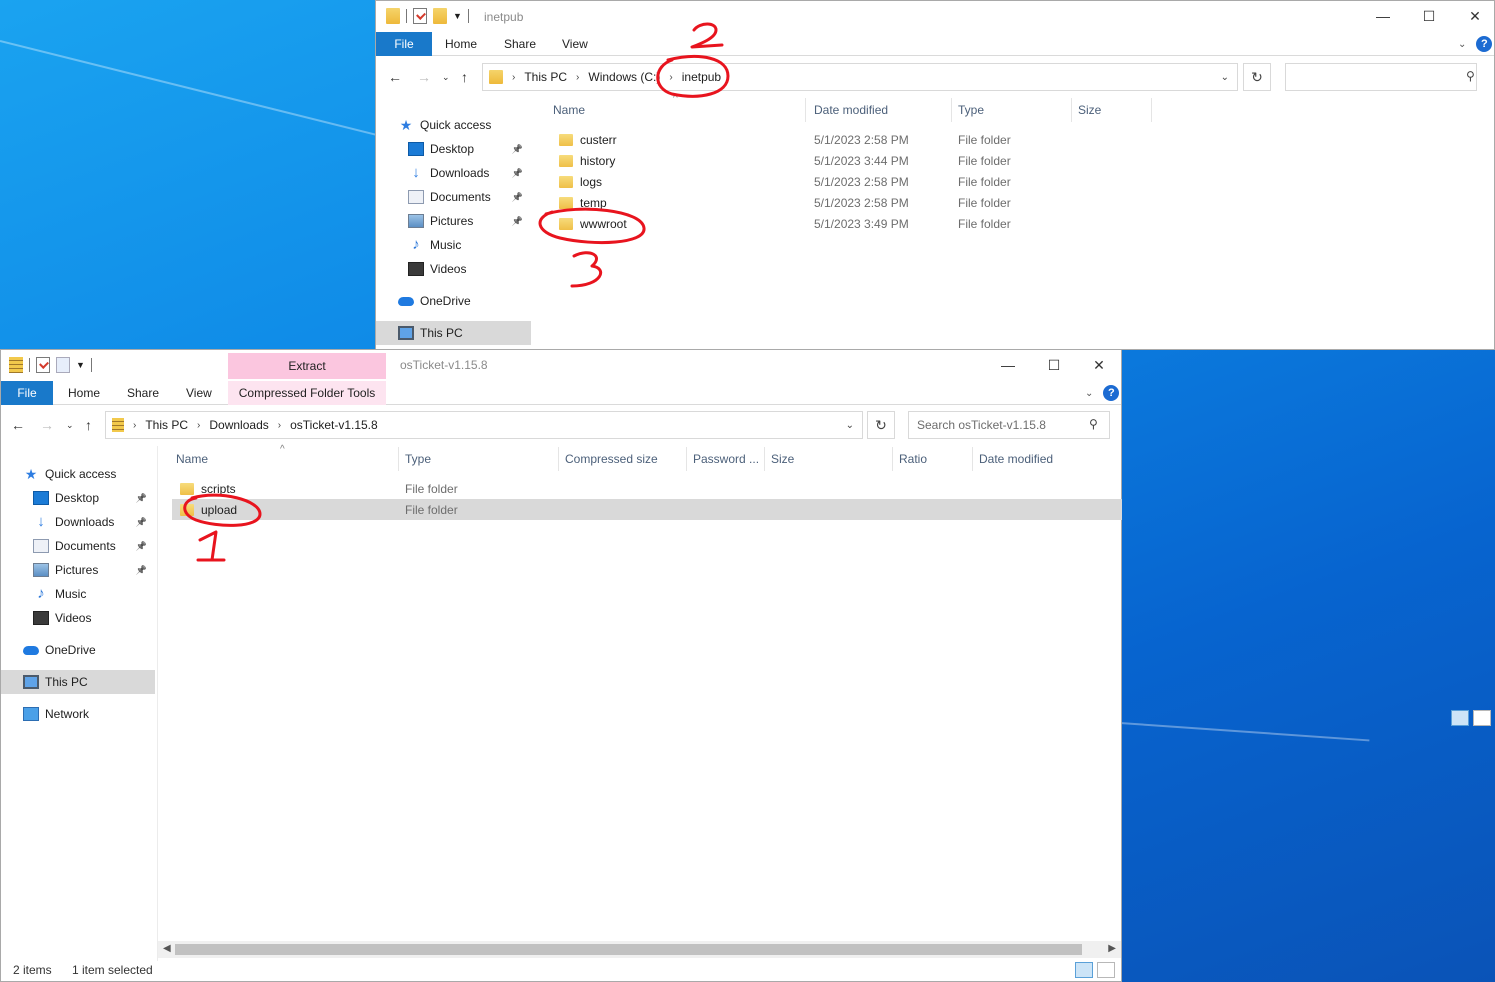 Image resolution: width=1495 pixels, height=982 pixels. Describe the element at coordinates (1017, 223) in the screenshot. I see `file-row: wwwroot 5/1/2023 3:49 PM File folder` at that location.